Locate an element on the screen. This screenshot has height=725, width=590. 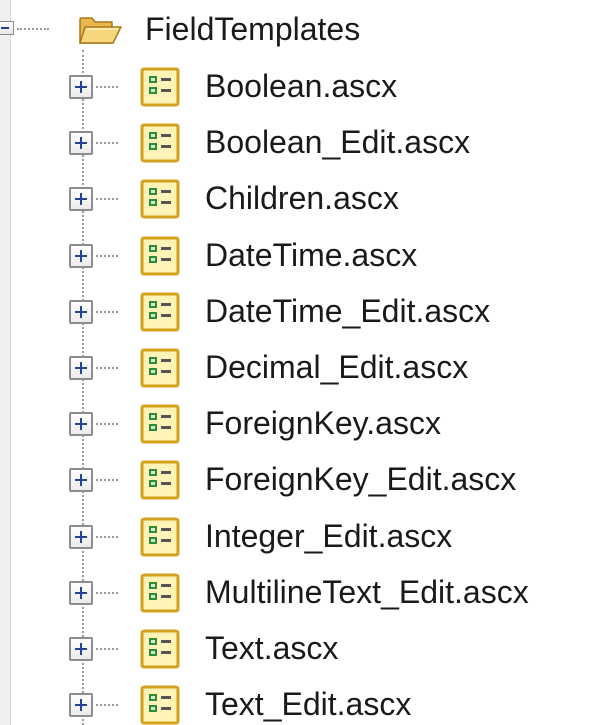
tree-item-label: Integer_Edit.ascx is located at coordinates (329, 535).